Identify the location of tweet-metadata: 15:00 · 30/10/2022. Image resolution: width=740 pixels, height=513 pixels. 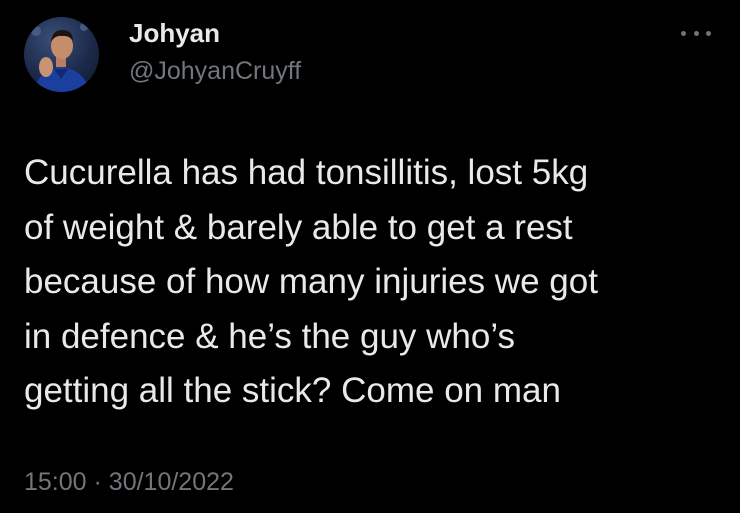
(129, 482).